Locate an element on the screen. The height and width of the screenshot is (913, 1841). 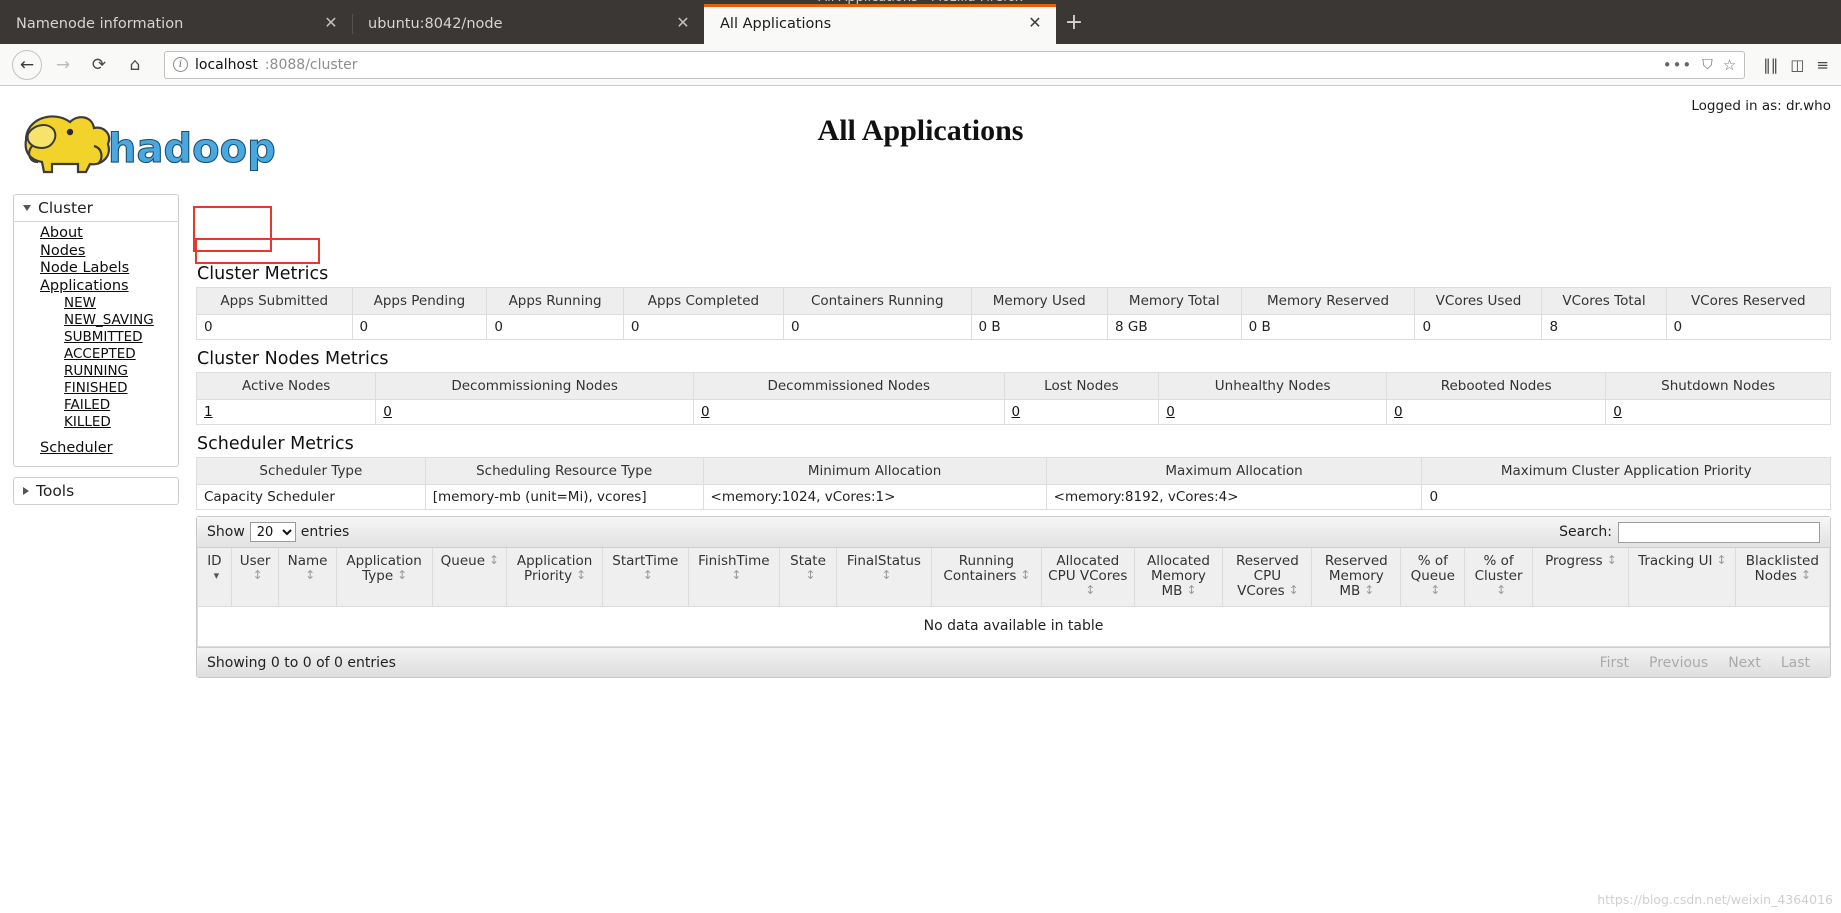
tab-ubuntu-node: ubuntu:8042/node ✕ is located at coordinates (528, 24).